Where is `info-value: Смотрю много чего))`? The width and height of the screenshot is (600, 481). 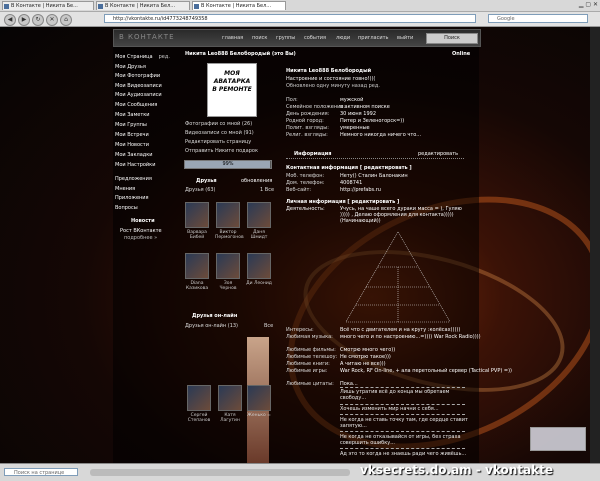 info-value: Смотрю много чего)) is located at coordinates (367, 350).